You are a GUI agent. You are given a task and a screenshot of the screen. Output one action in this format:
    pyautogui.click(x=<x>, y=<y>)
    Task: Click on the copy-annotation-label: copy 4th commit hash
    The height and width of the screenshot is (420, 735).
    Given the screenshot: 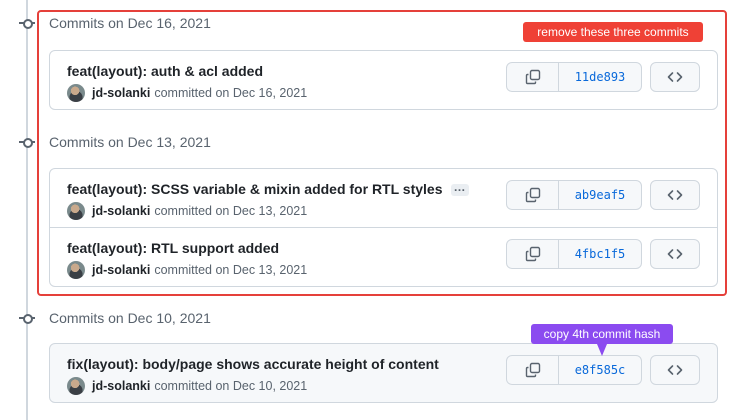 What is the action you would take?
    pyautogui.click(x=602, y=334)
    